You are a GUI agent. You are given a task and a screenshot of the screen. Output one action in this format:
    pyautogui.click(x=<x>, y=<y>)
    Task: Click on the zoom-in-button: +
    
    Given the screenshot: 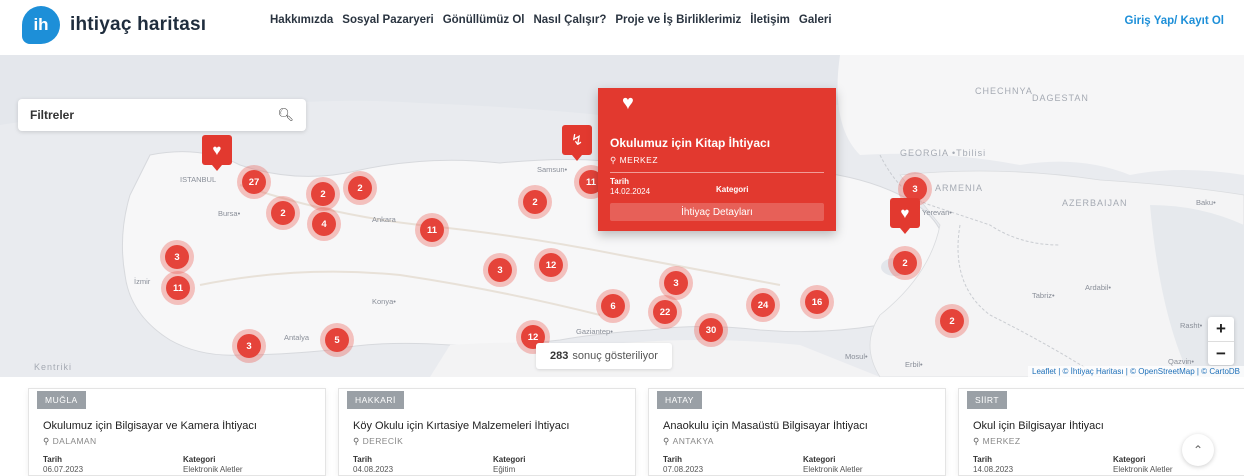 What is the action you would take?
    pyautogui.click(x=1221, y=329)
    